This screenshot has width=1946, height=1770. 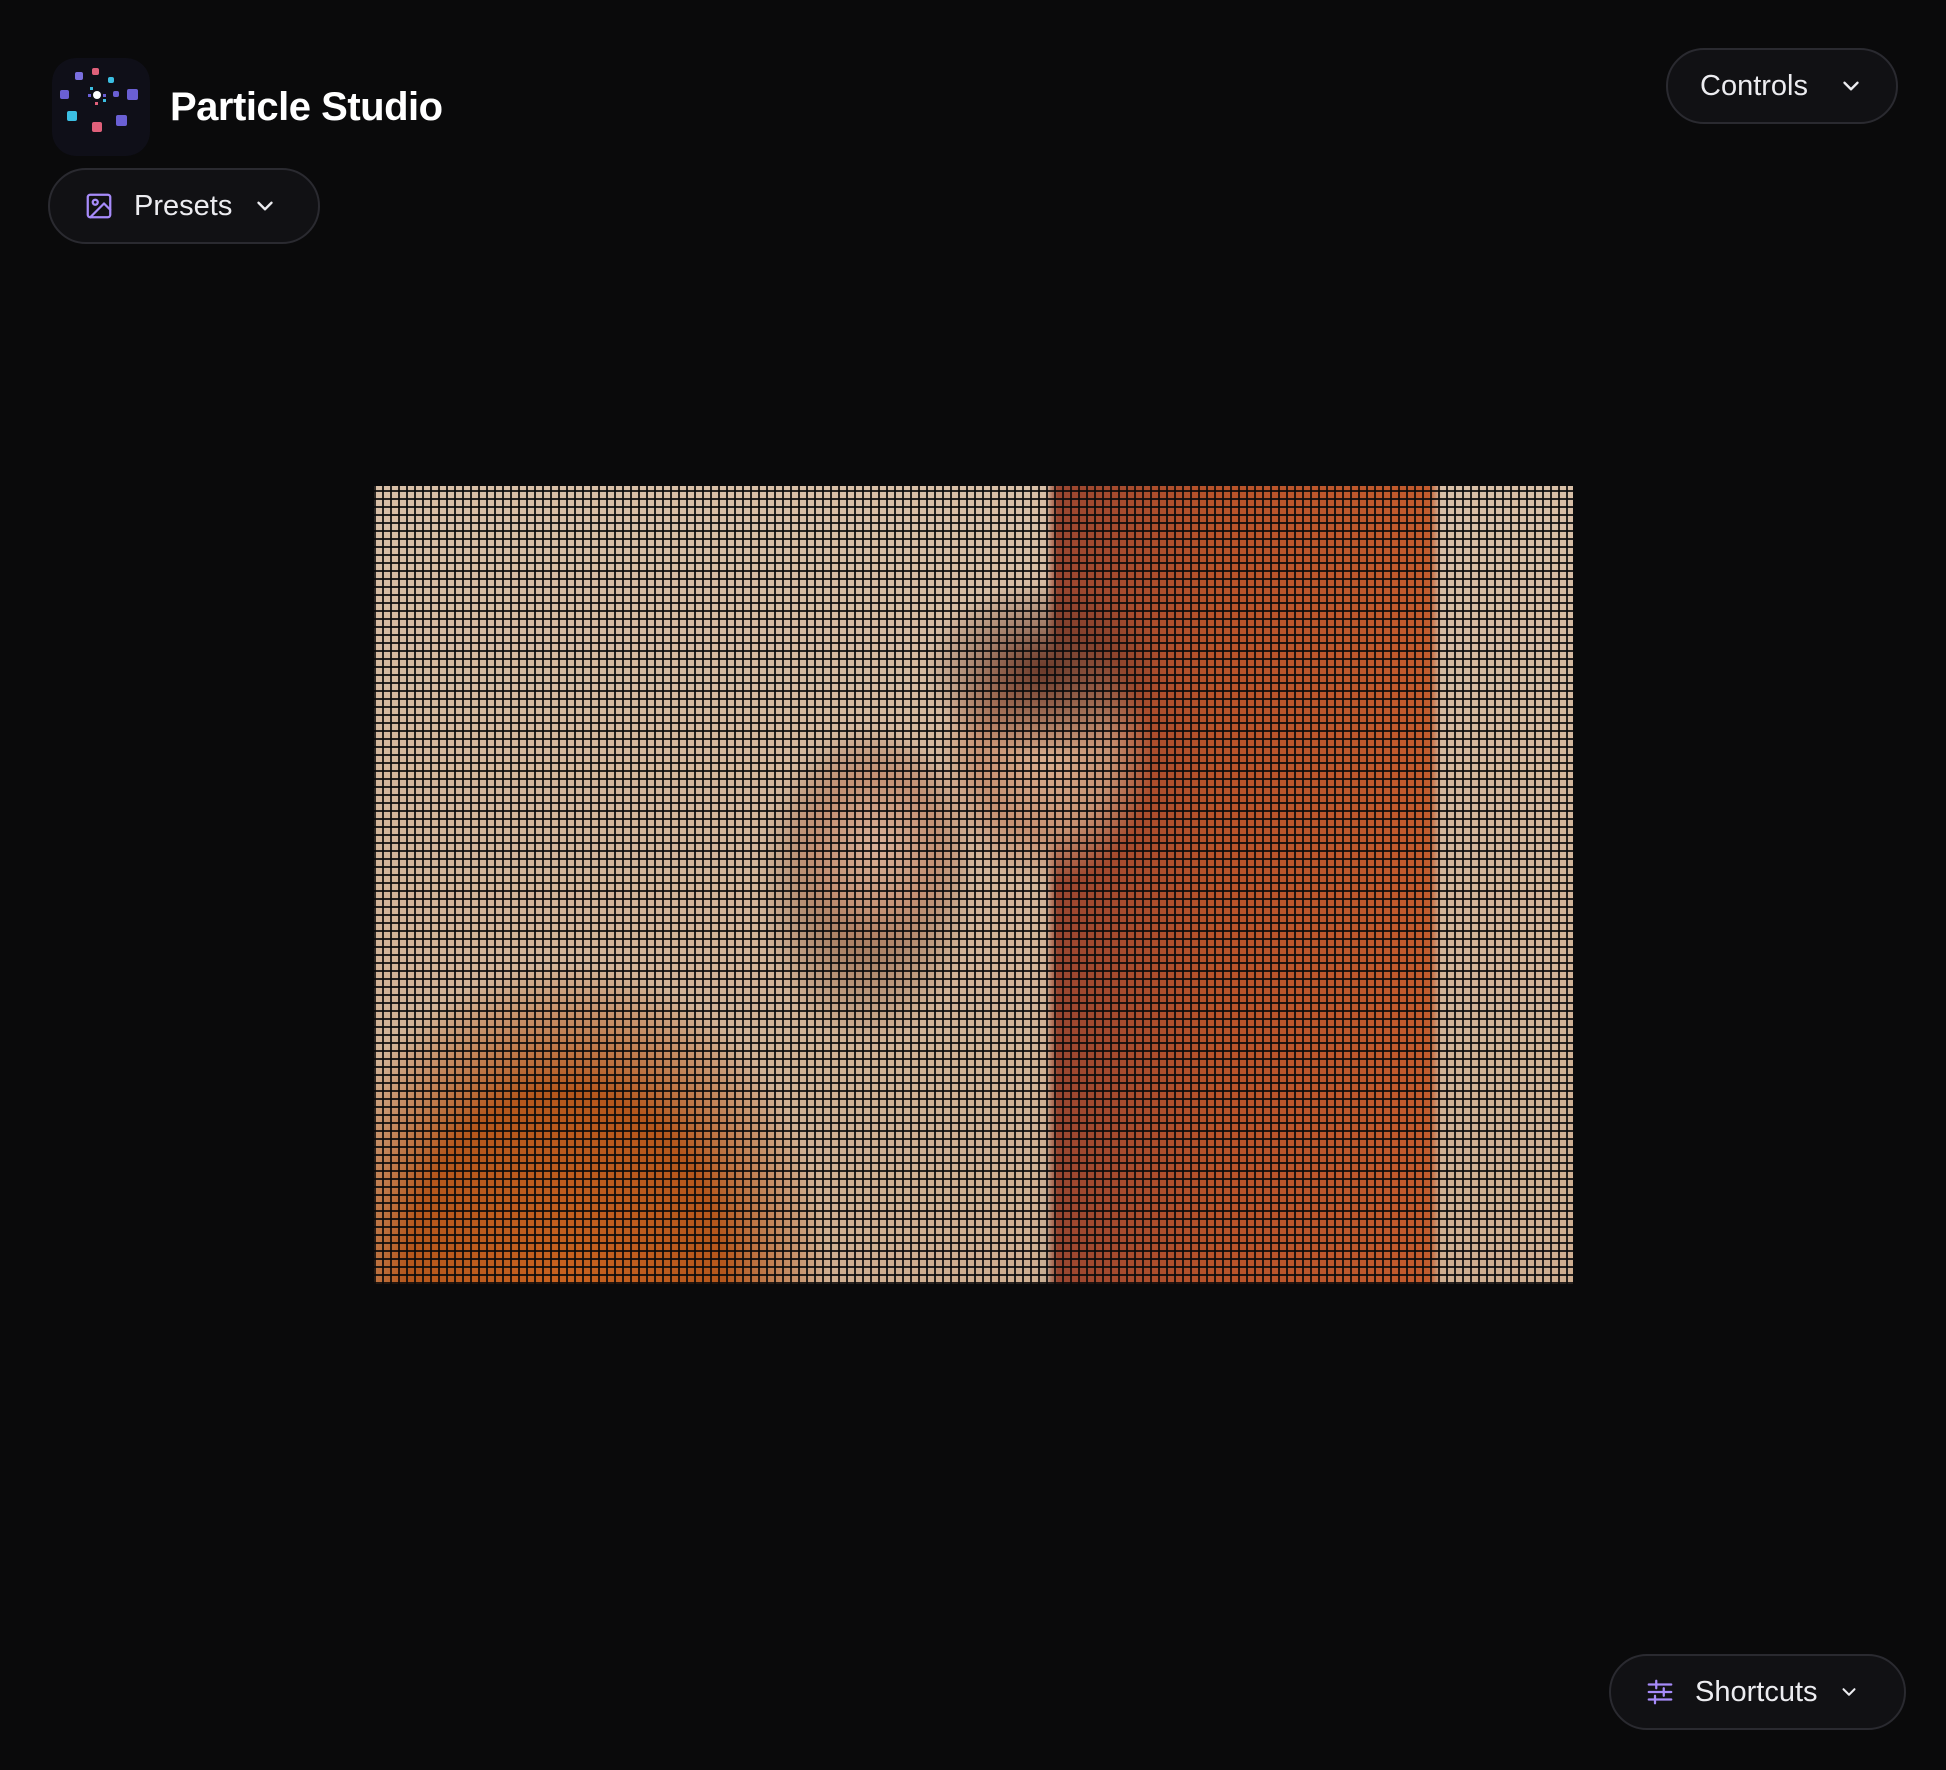 I want to click on presets-label: Presets, so click(x=183, y=205).